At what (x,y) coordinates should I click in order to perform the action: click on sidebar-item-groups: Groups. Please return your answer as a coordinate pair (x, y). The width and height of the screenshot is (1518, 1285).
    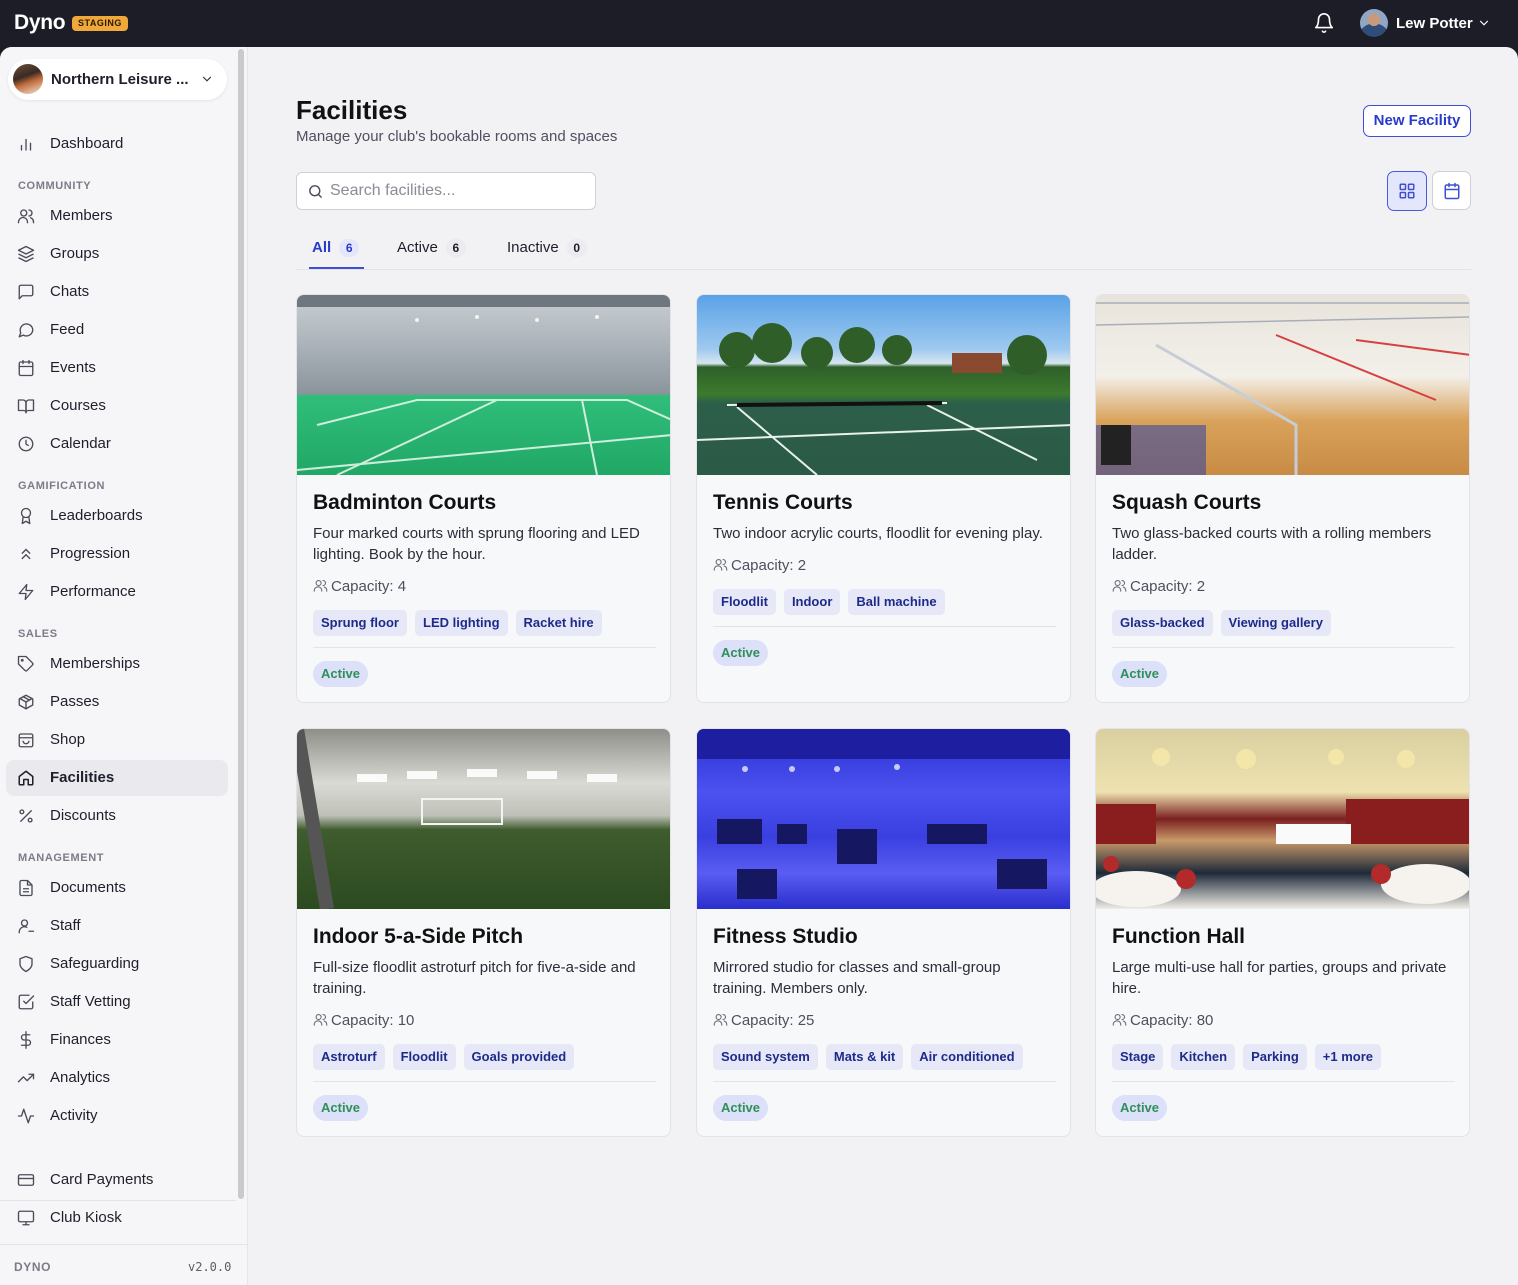
    Looking at the image, I should click on (117, 254).